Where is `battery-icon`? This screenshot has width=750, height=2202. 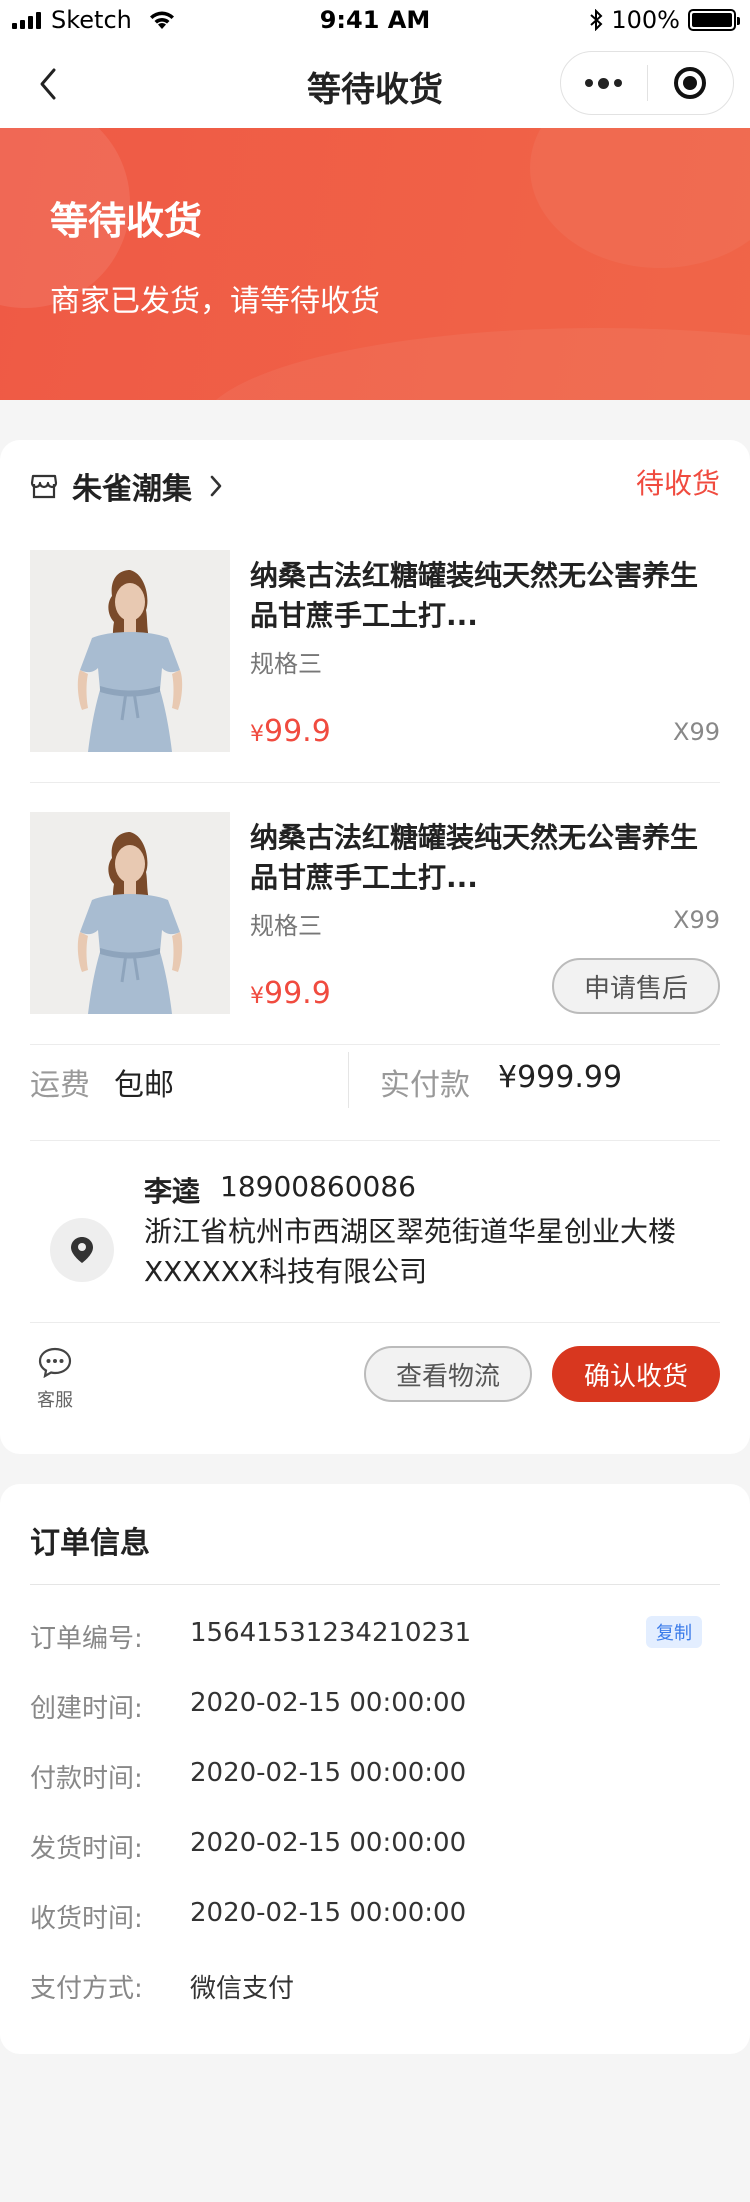
battery-icon is located at coordinates (714, 20).